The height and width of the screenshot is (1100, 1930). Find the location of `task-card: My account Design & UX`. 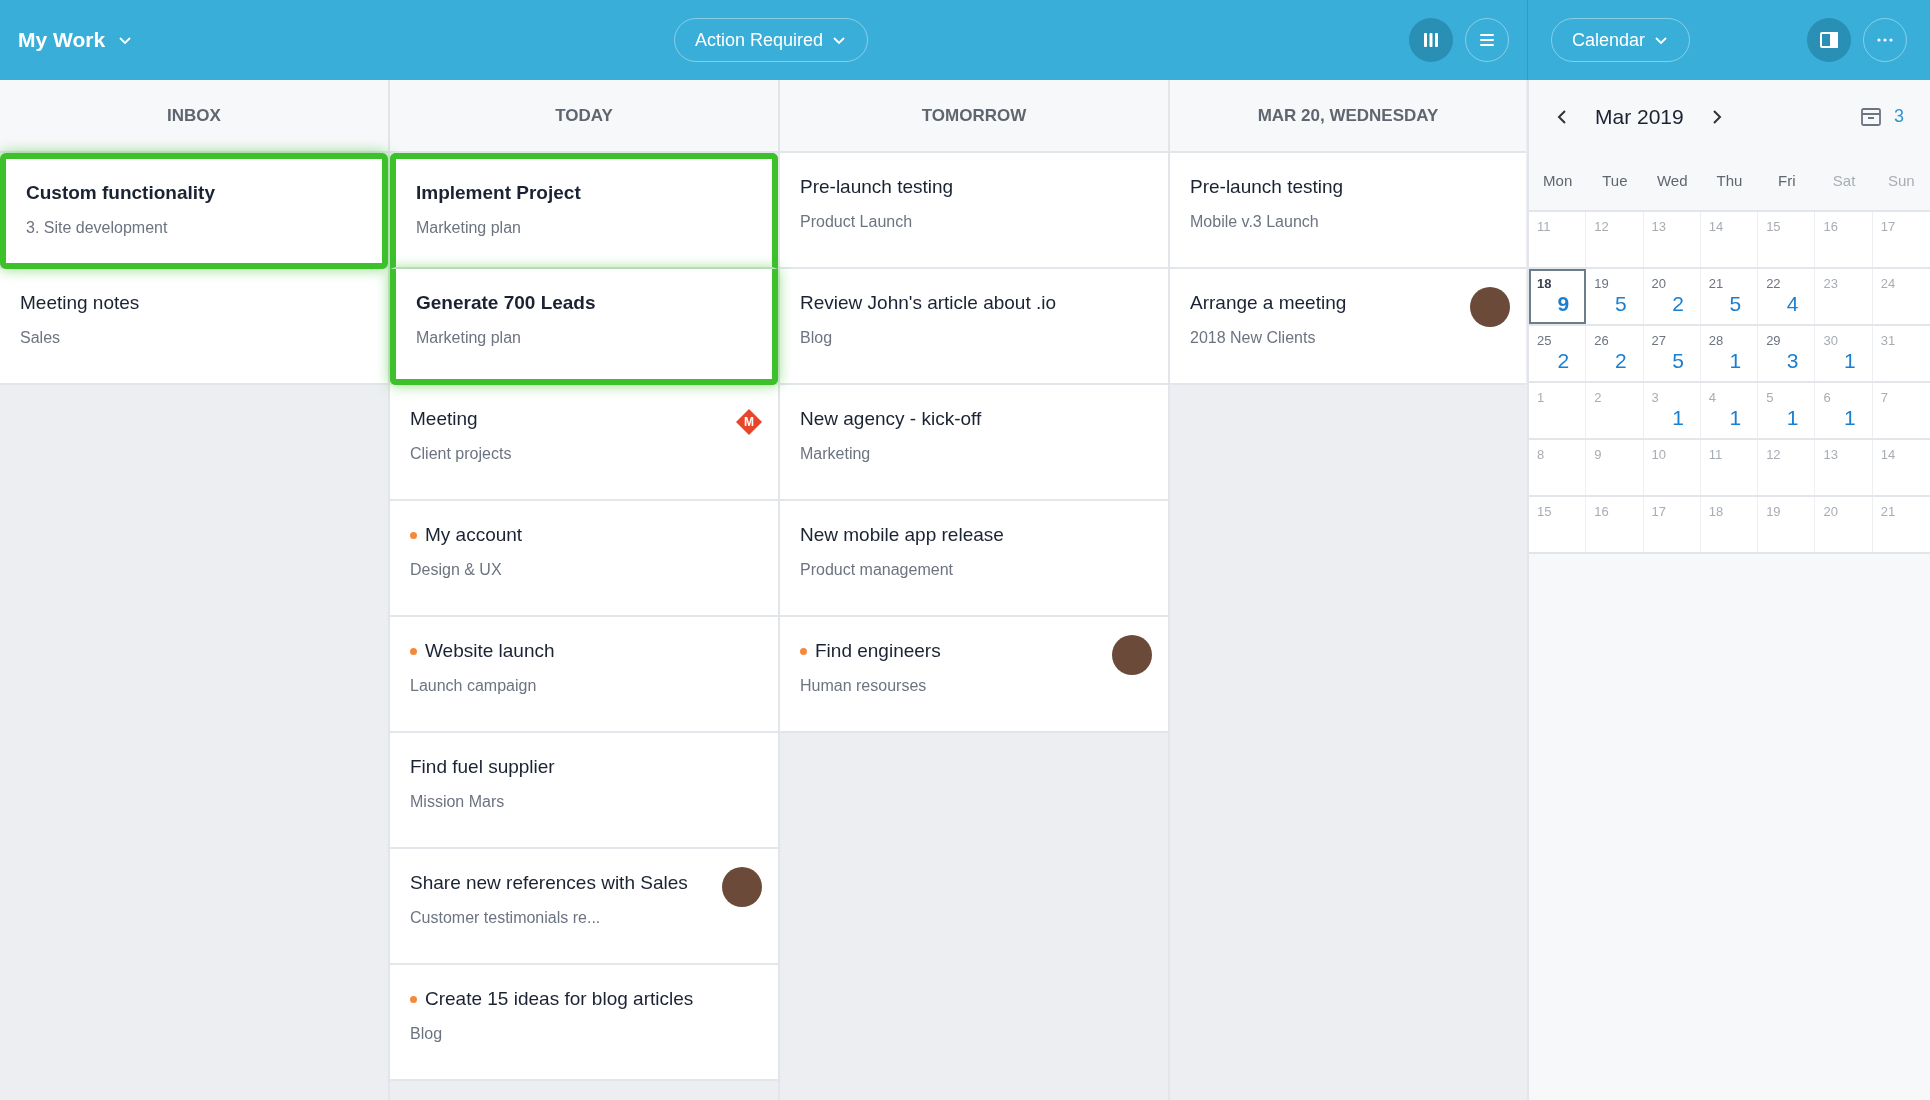

task-card: My account Design & UX is located at coordinates (584, 559).